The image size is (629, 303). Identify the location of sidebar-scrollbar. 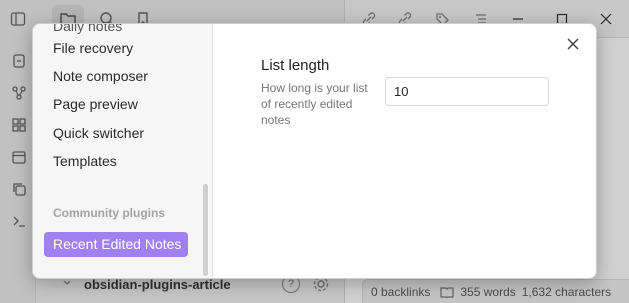
(205, 230).